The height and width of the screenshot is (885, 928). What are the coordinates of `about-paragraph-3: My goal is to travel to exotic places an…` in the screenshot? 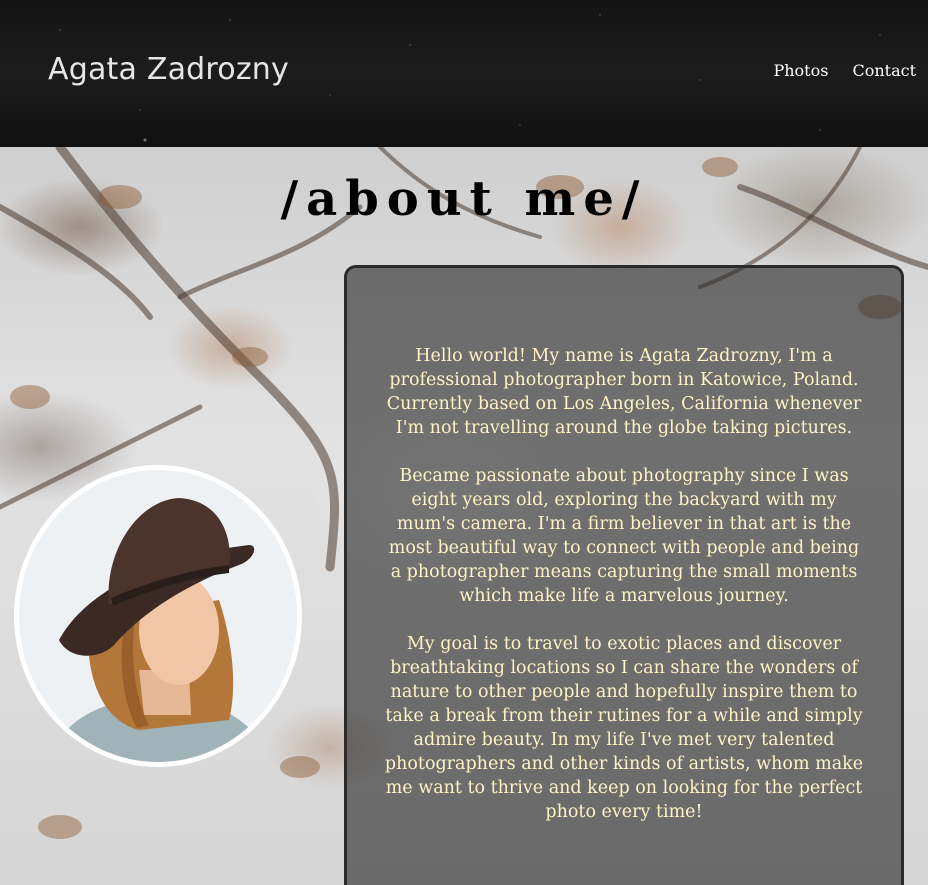 It's located at (624, 728).